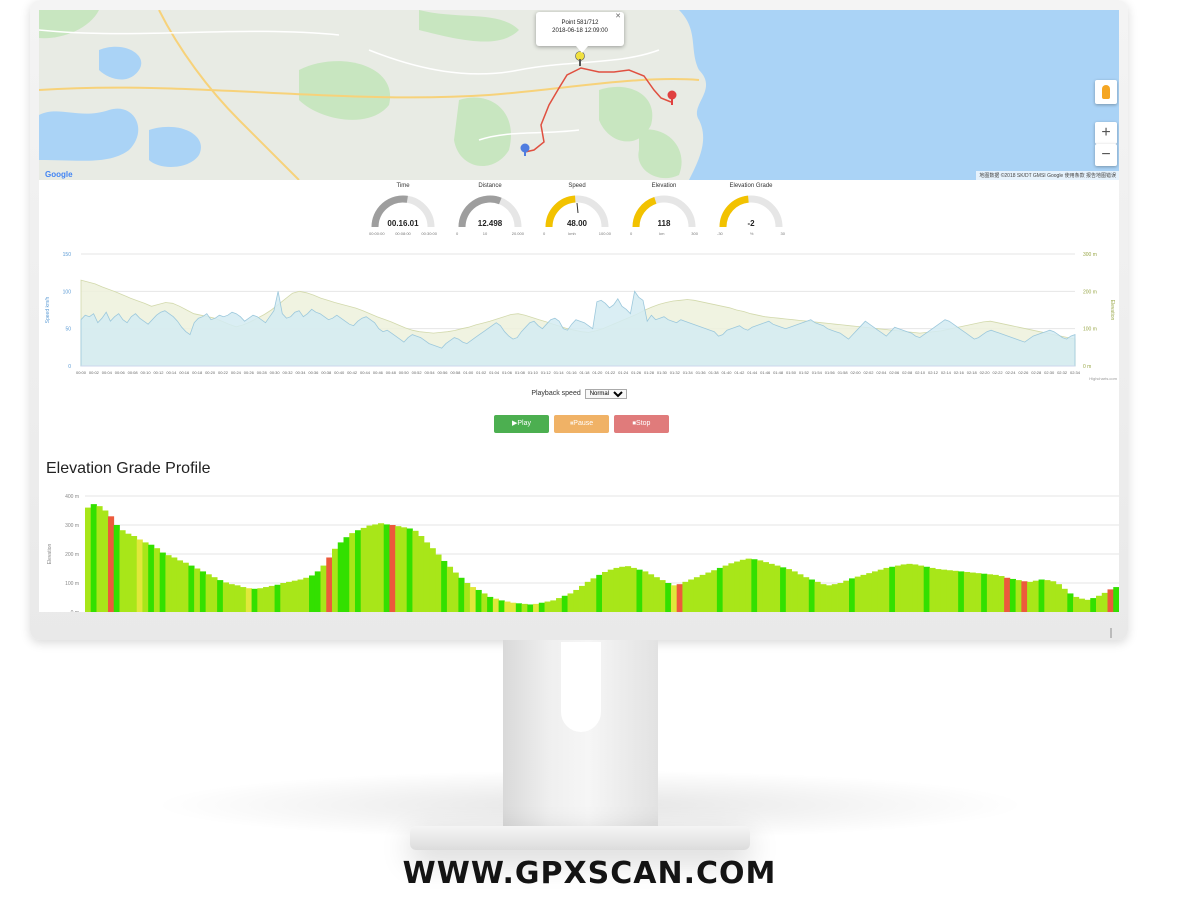 Image resolution: width=1179 pixels, height=900 pixels. Describe the element at coordinates (641, 424) in the screenshot. I see `stop-button: ⏹Stop` at that location.